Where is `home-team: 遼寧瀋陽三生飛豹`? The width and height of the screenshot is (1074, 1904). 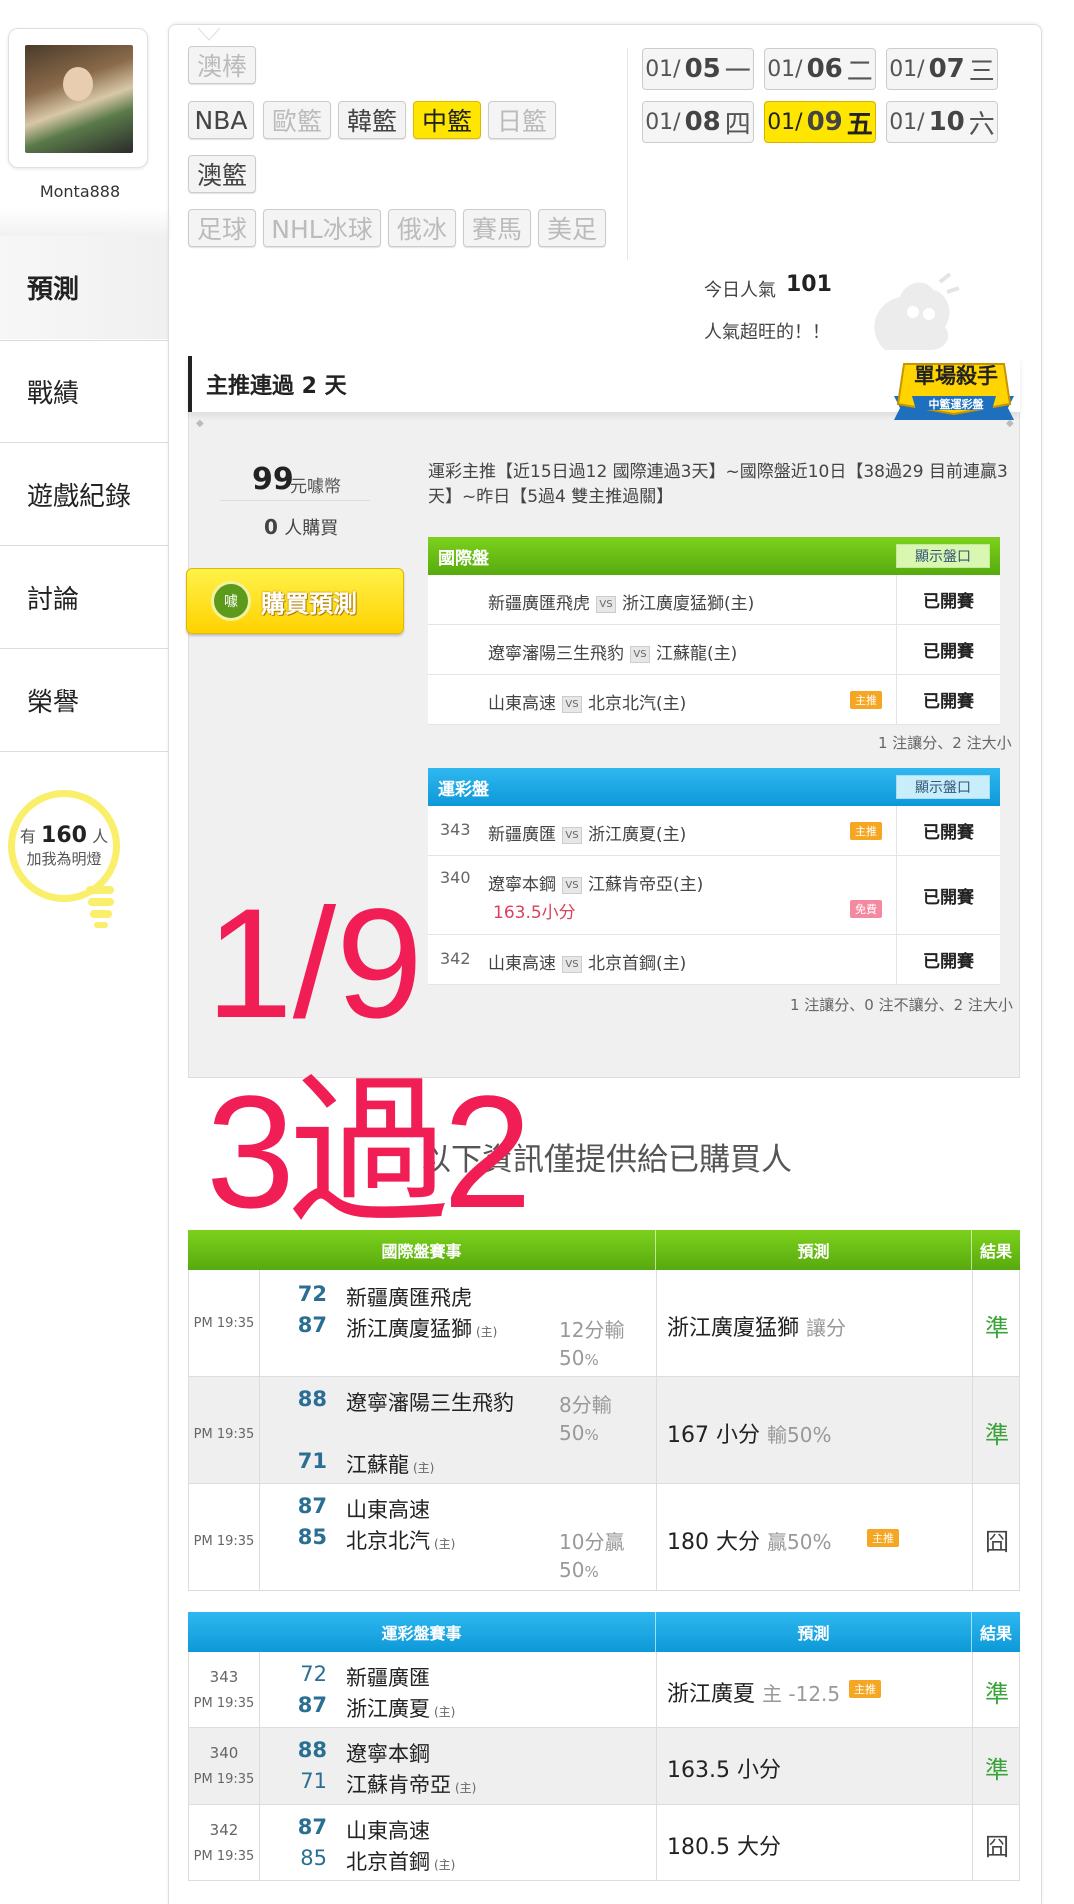
home-team: 遼寧瀋陽三生飛豹 is located at coordinates (556, 654).